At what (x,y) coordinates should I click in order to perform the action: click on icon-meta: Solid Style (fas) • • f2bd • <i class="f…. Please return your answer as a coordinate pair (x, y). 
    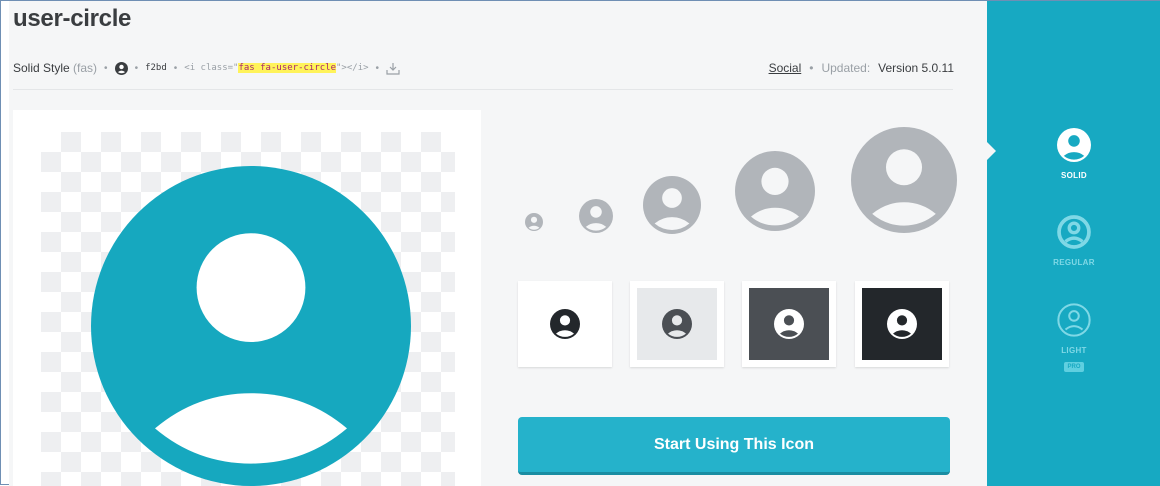
    Looking at the image, I should click on (206, 68).